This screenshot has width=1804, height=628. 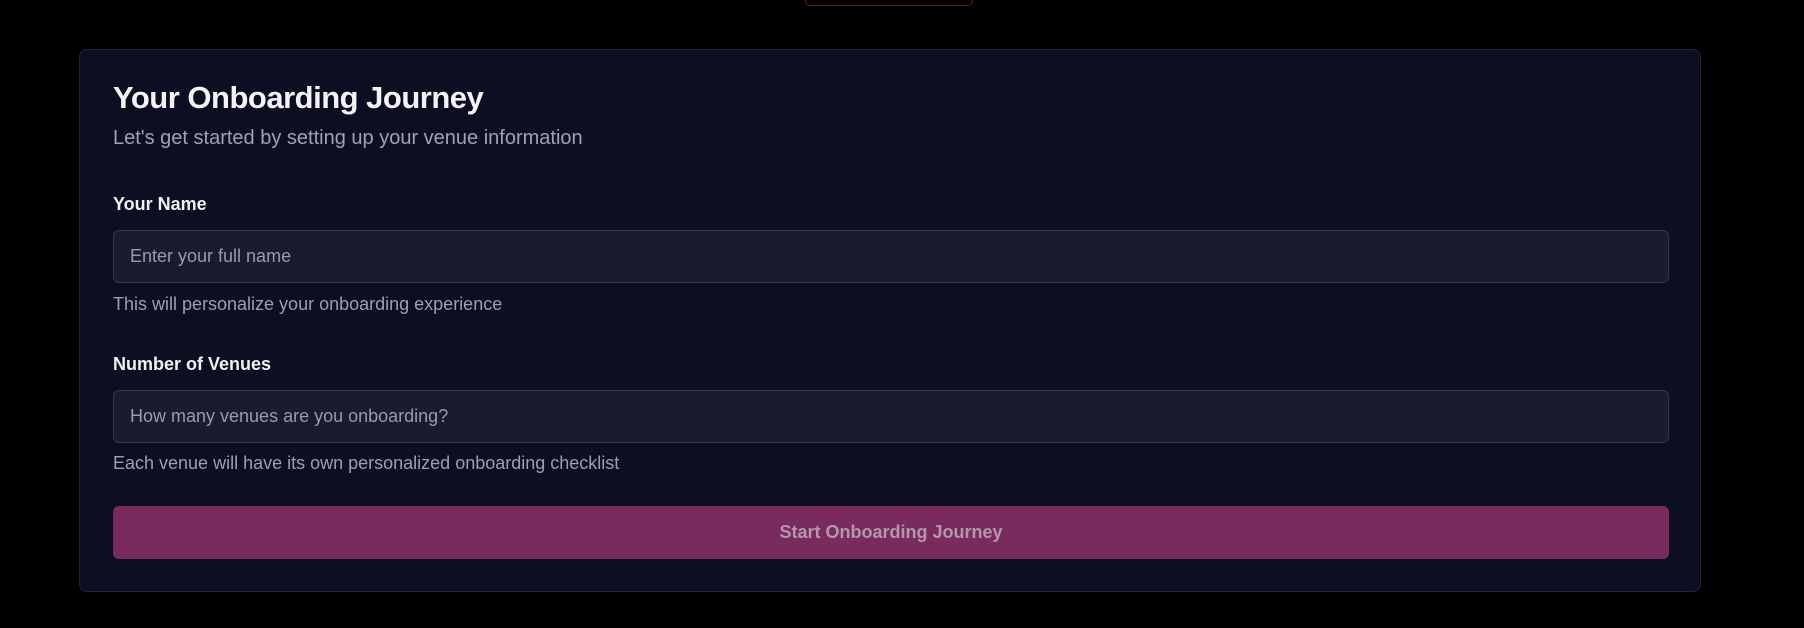 What do you see at coordinates (160, 204) in the screenshot?
I see `name-label: Your Name` at bounding box center [160, 204].